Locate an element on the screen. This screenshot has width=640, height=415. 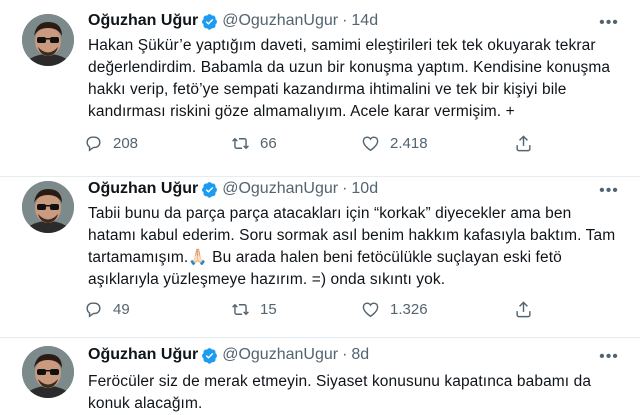
retweet-count: 15 is located at coordinates (268, 309).